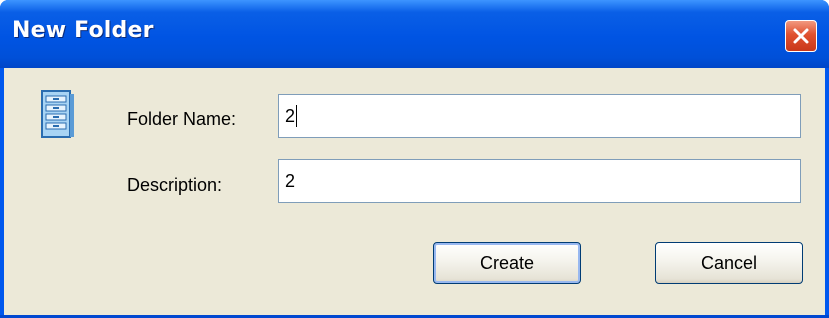 The image size is (829, 318). Describe the element at coordinates (83, 30) in the screenshot. I see `window-title: New Folder` at that location.